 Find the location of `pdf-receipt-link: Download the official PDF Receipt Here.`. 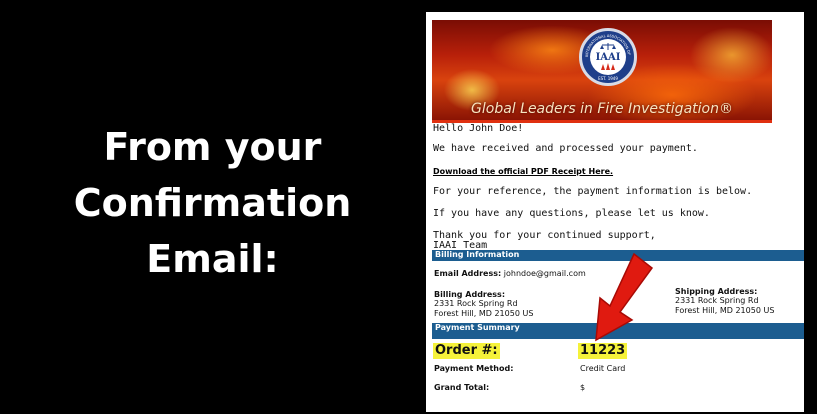

pdf-receipt-link: Download the official PDF Receipt Here. is located at coordinates (523, 171).